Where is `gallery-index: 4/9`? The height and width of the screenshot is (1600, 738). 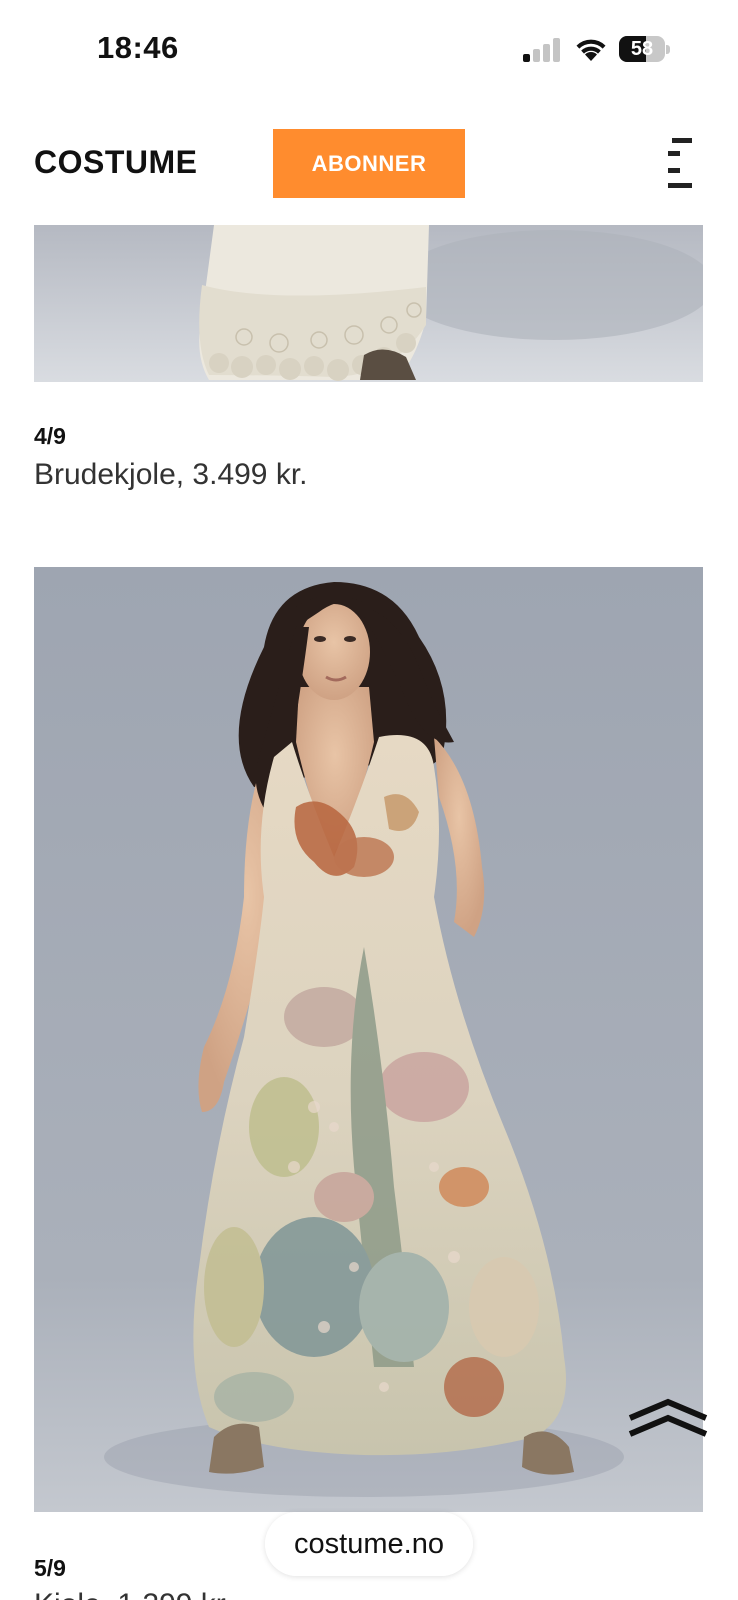 gallery-index: 4/9 is located at coordinates (50, 436).